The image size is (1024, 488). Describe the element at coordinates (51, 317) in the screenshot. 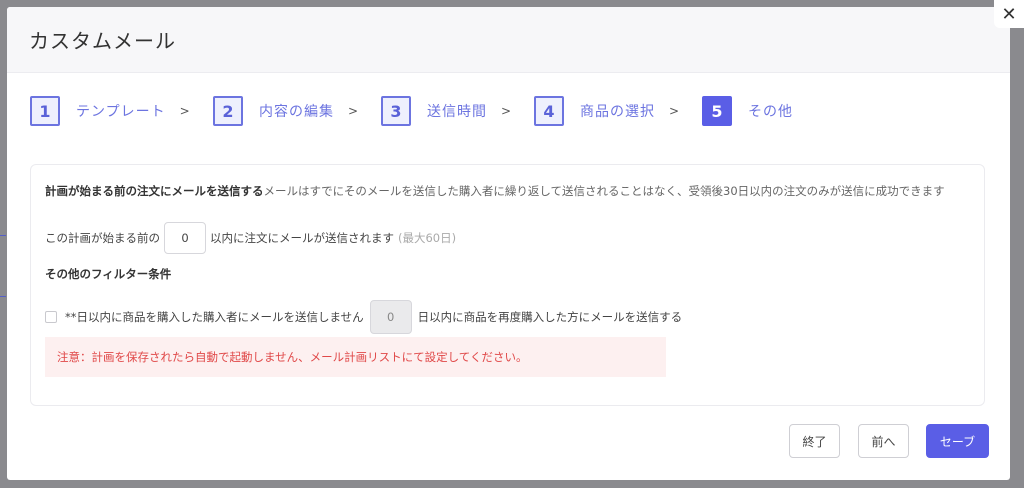

I see `repurchase-filter-checkbox` at that location.